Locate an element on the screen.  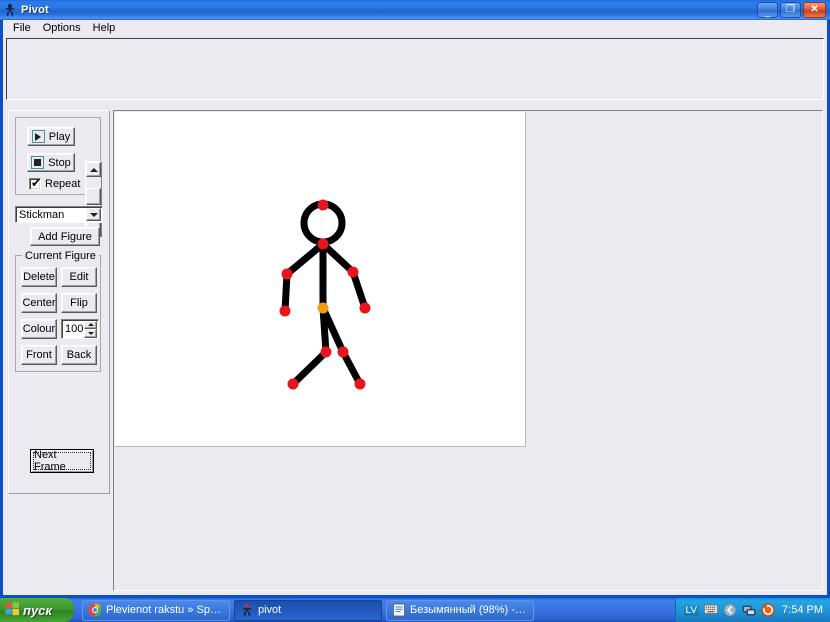
joint-left-hand is located at coordinates (285, 311).